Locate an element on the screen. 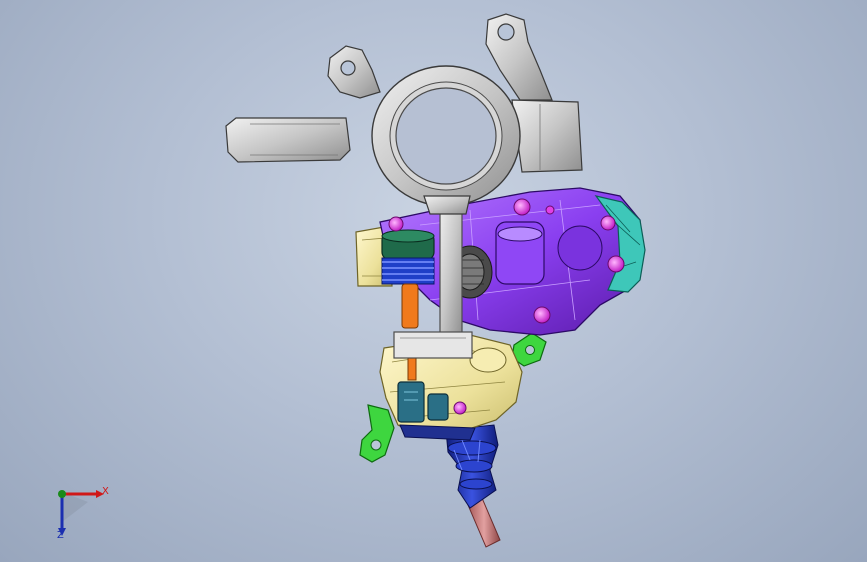  mounting-bracket-left is located at coordinates (377, 433).